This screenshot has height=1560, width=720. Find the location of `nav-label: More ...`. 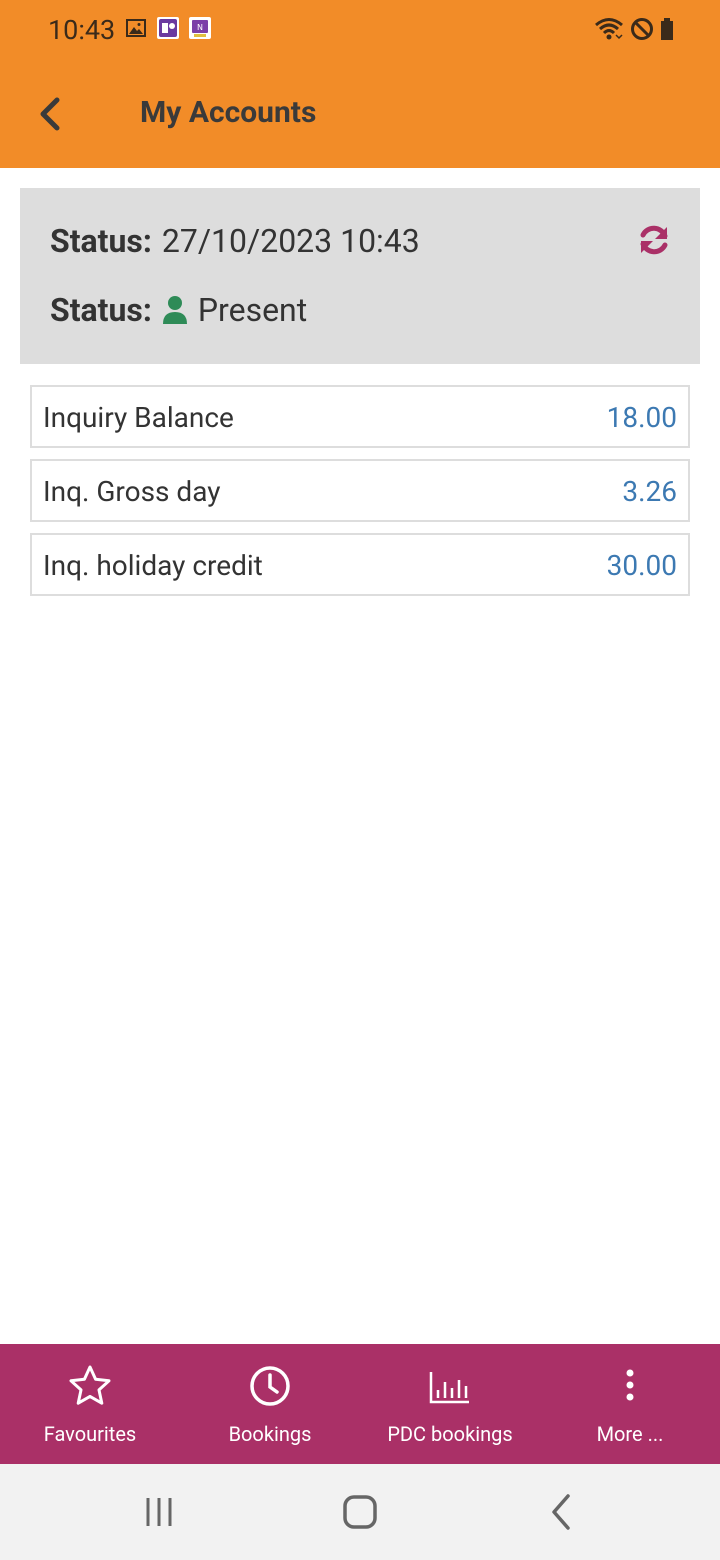

nav-label: More ... is located at coordinates (630, 1434).